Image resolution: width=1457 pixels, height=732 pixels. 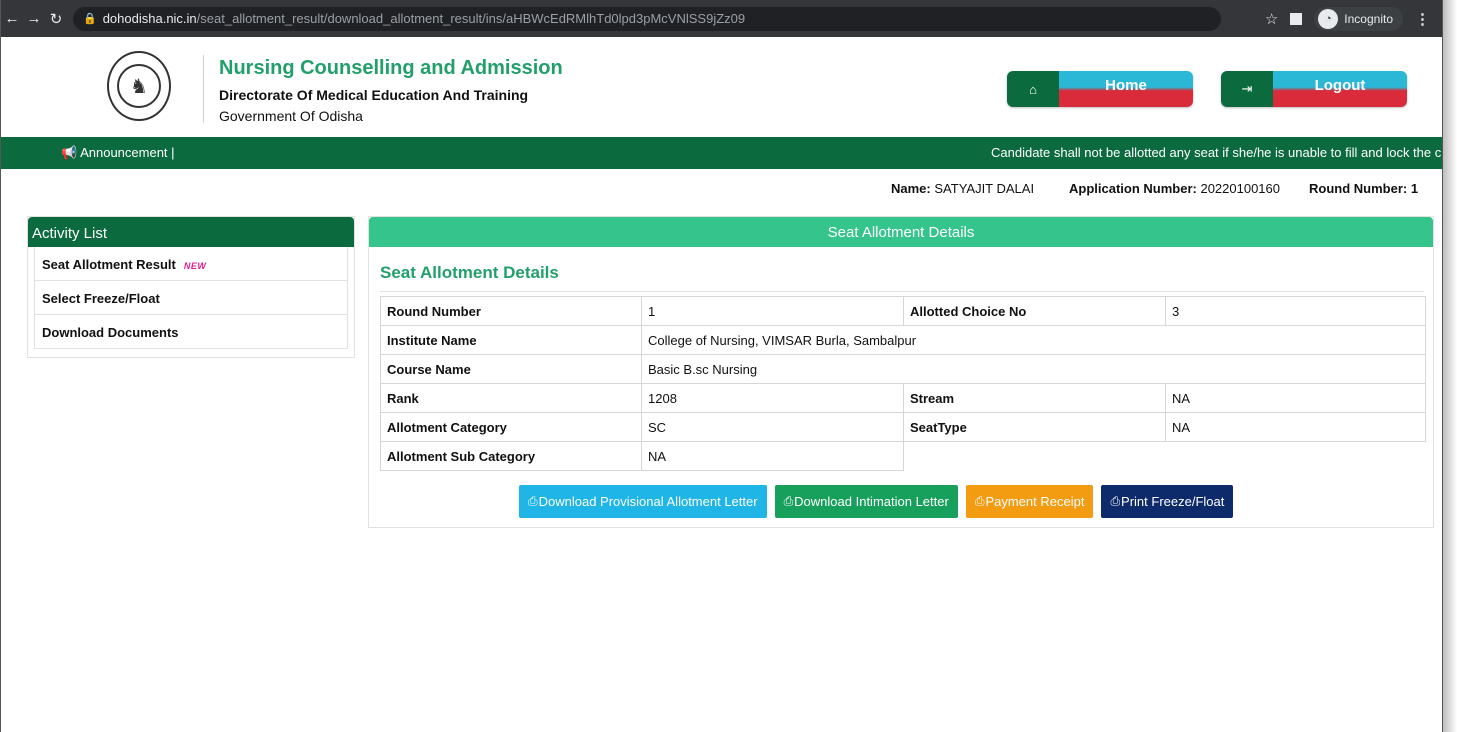 What do you see at coordinates (901, 232) in the screenshot?
I see `panel-header: Seat Allotment Details` at bounding box center [901, 232].